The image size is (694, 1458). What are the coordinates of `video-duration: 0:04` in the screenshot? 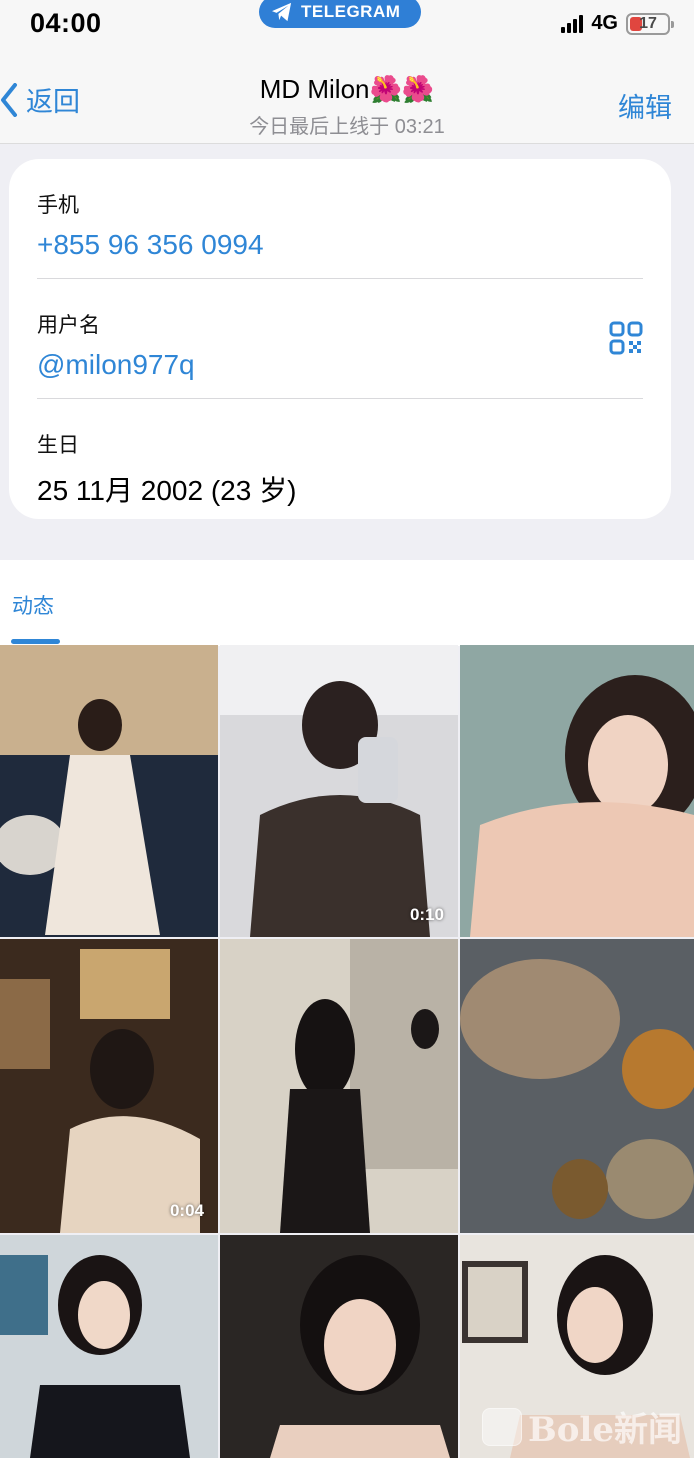 It's located at (186, 1210).